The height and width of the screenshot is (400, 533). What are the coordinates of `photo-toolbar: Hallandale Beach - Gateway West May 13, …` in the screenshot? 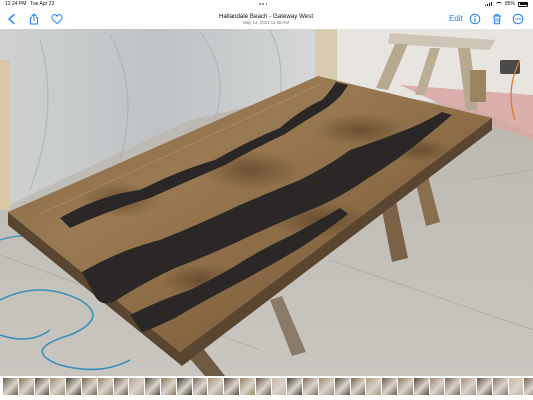 It's located at (266, 19).